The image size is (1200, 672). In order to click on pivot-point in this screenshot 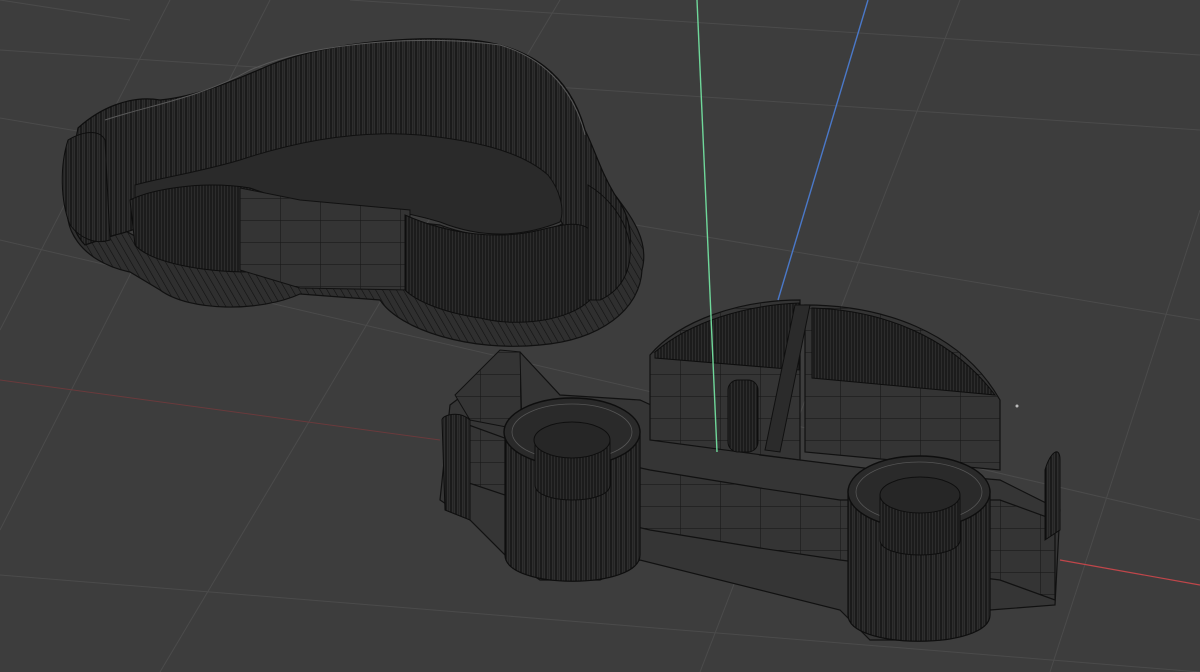, I will do `click(1017, 406)`.